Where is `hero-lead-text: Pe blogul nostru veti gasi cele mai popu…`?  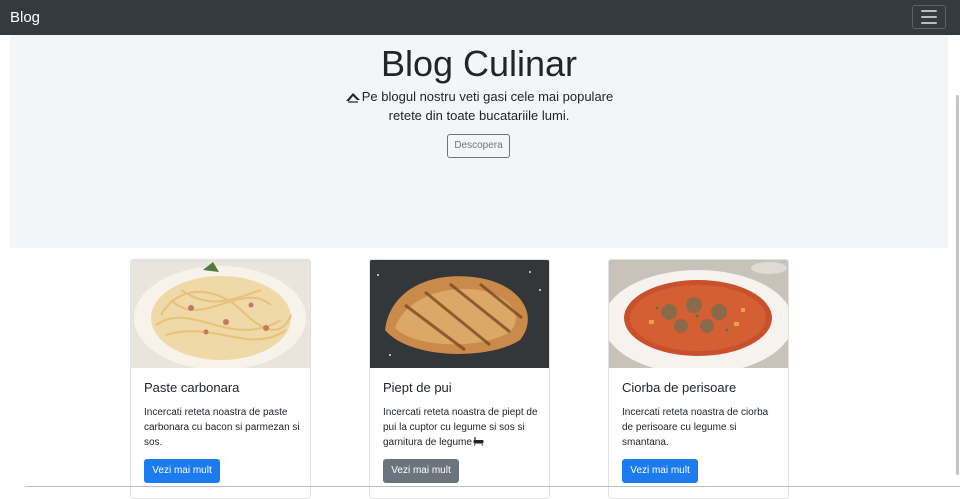
hero-lead-text: Pe blogul nostru veti gasi cele mai popu… is located at coordinates (487, 106).